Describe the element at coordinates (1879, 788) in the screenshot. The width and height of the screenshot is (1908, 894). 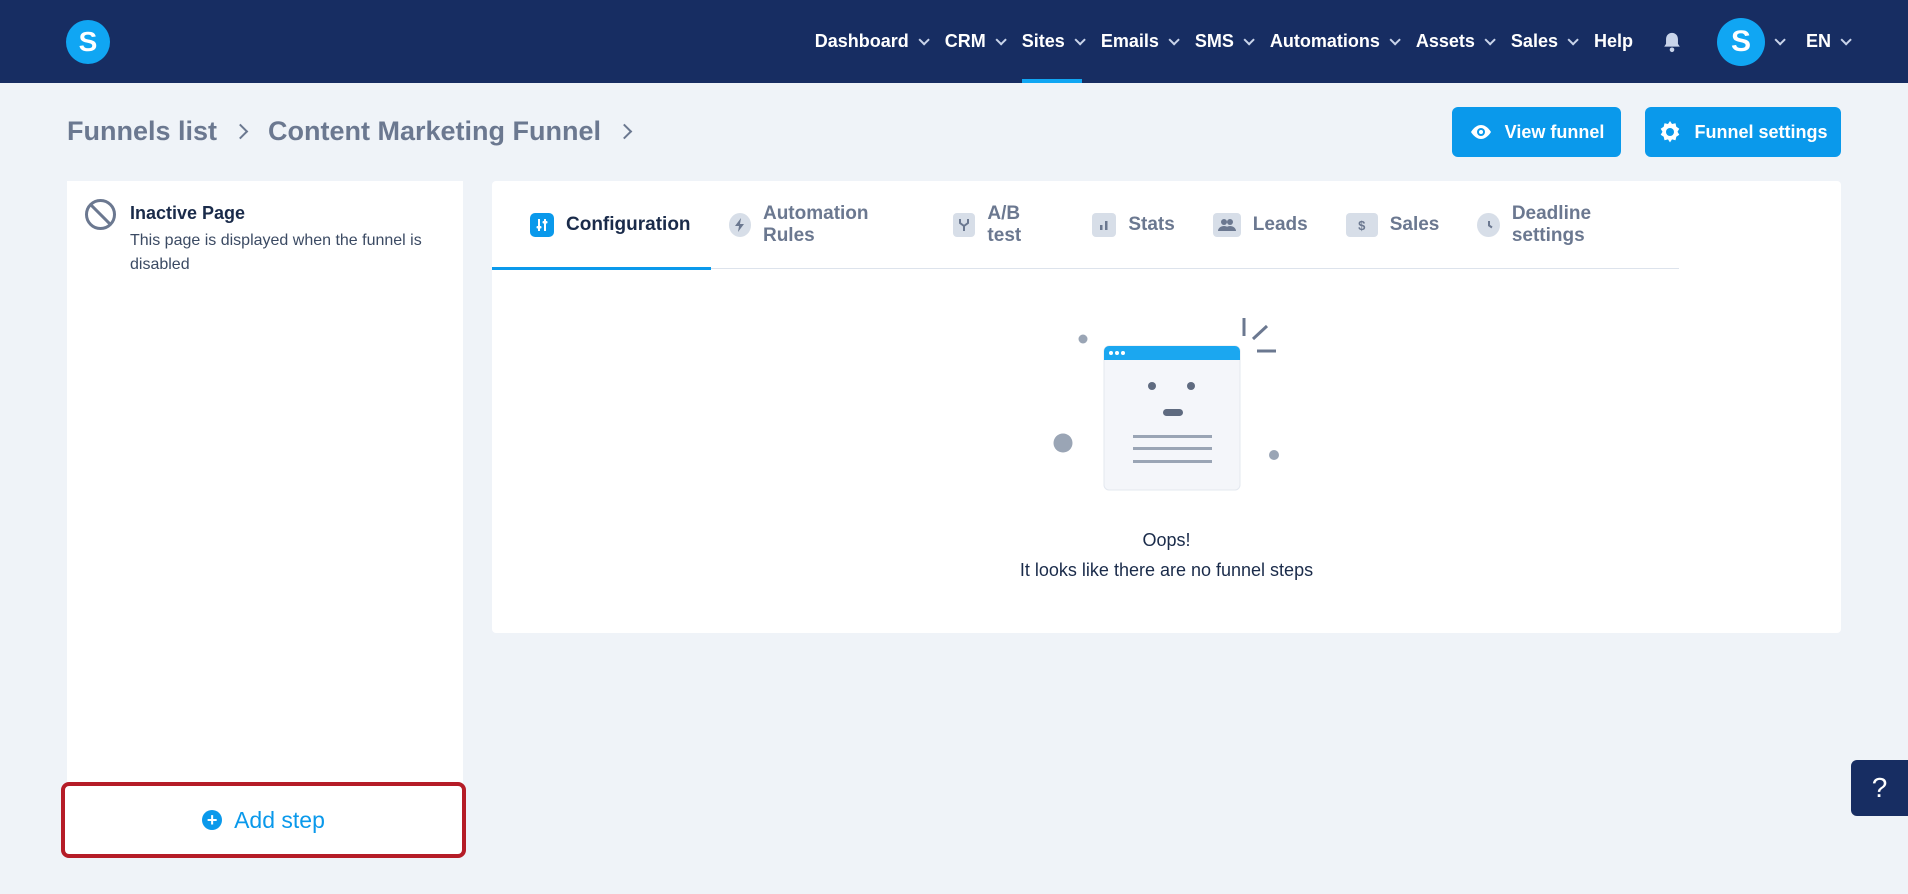
I see `help-widget-button: ?` at that location.